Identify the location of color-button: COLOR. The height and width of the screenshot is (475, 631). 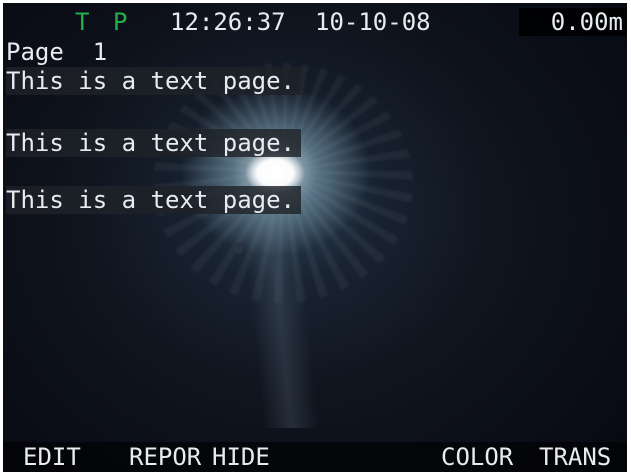
(477, 457).